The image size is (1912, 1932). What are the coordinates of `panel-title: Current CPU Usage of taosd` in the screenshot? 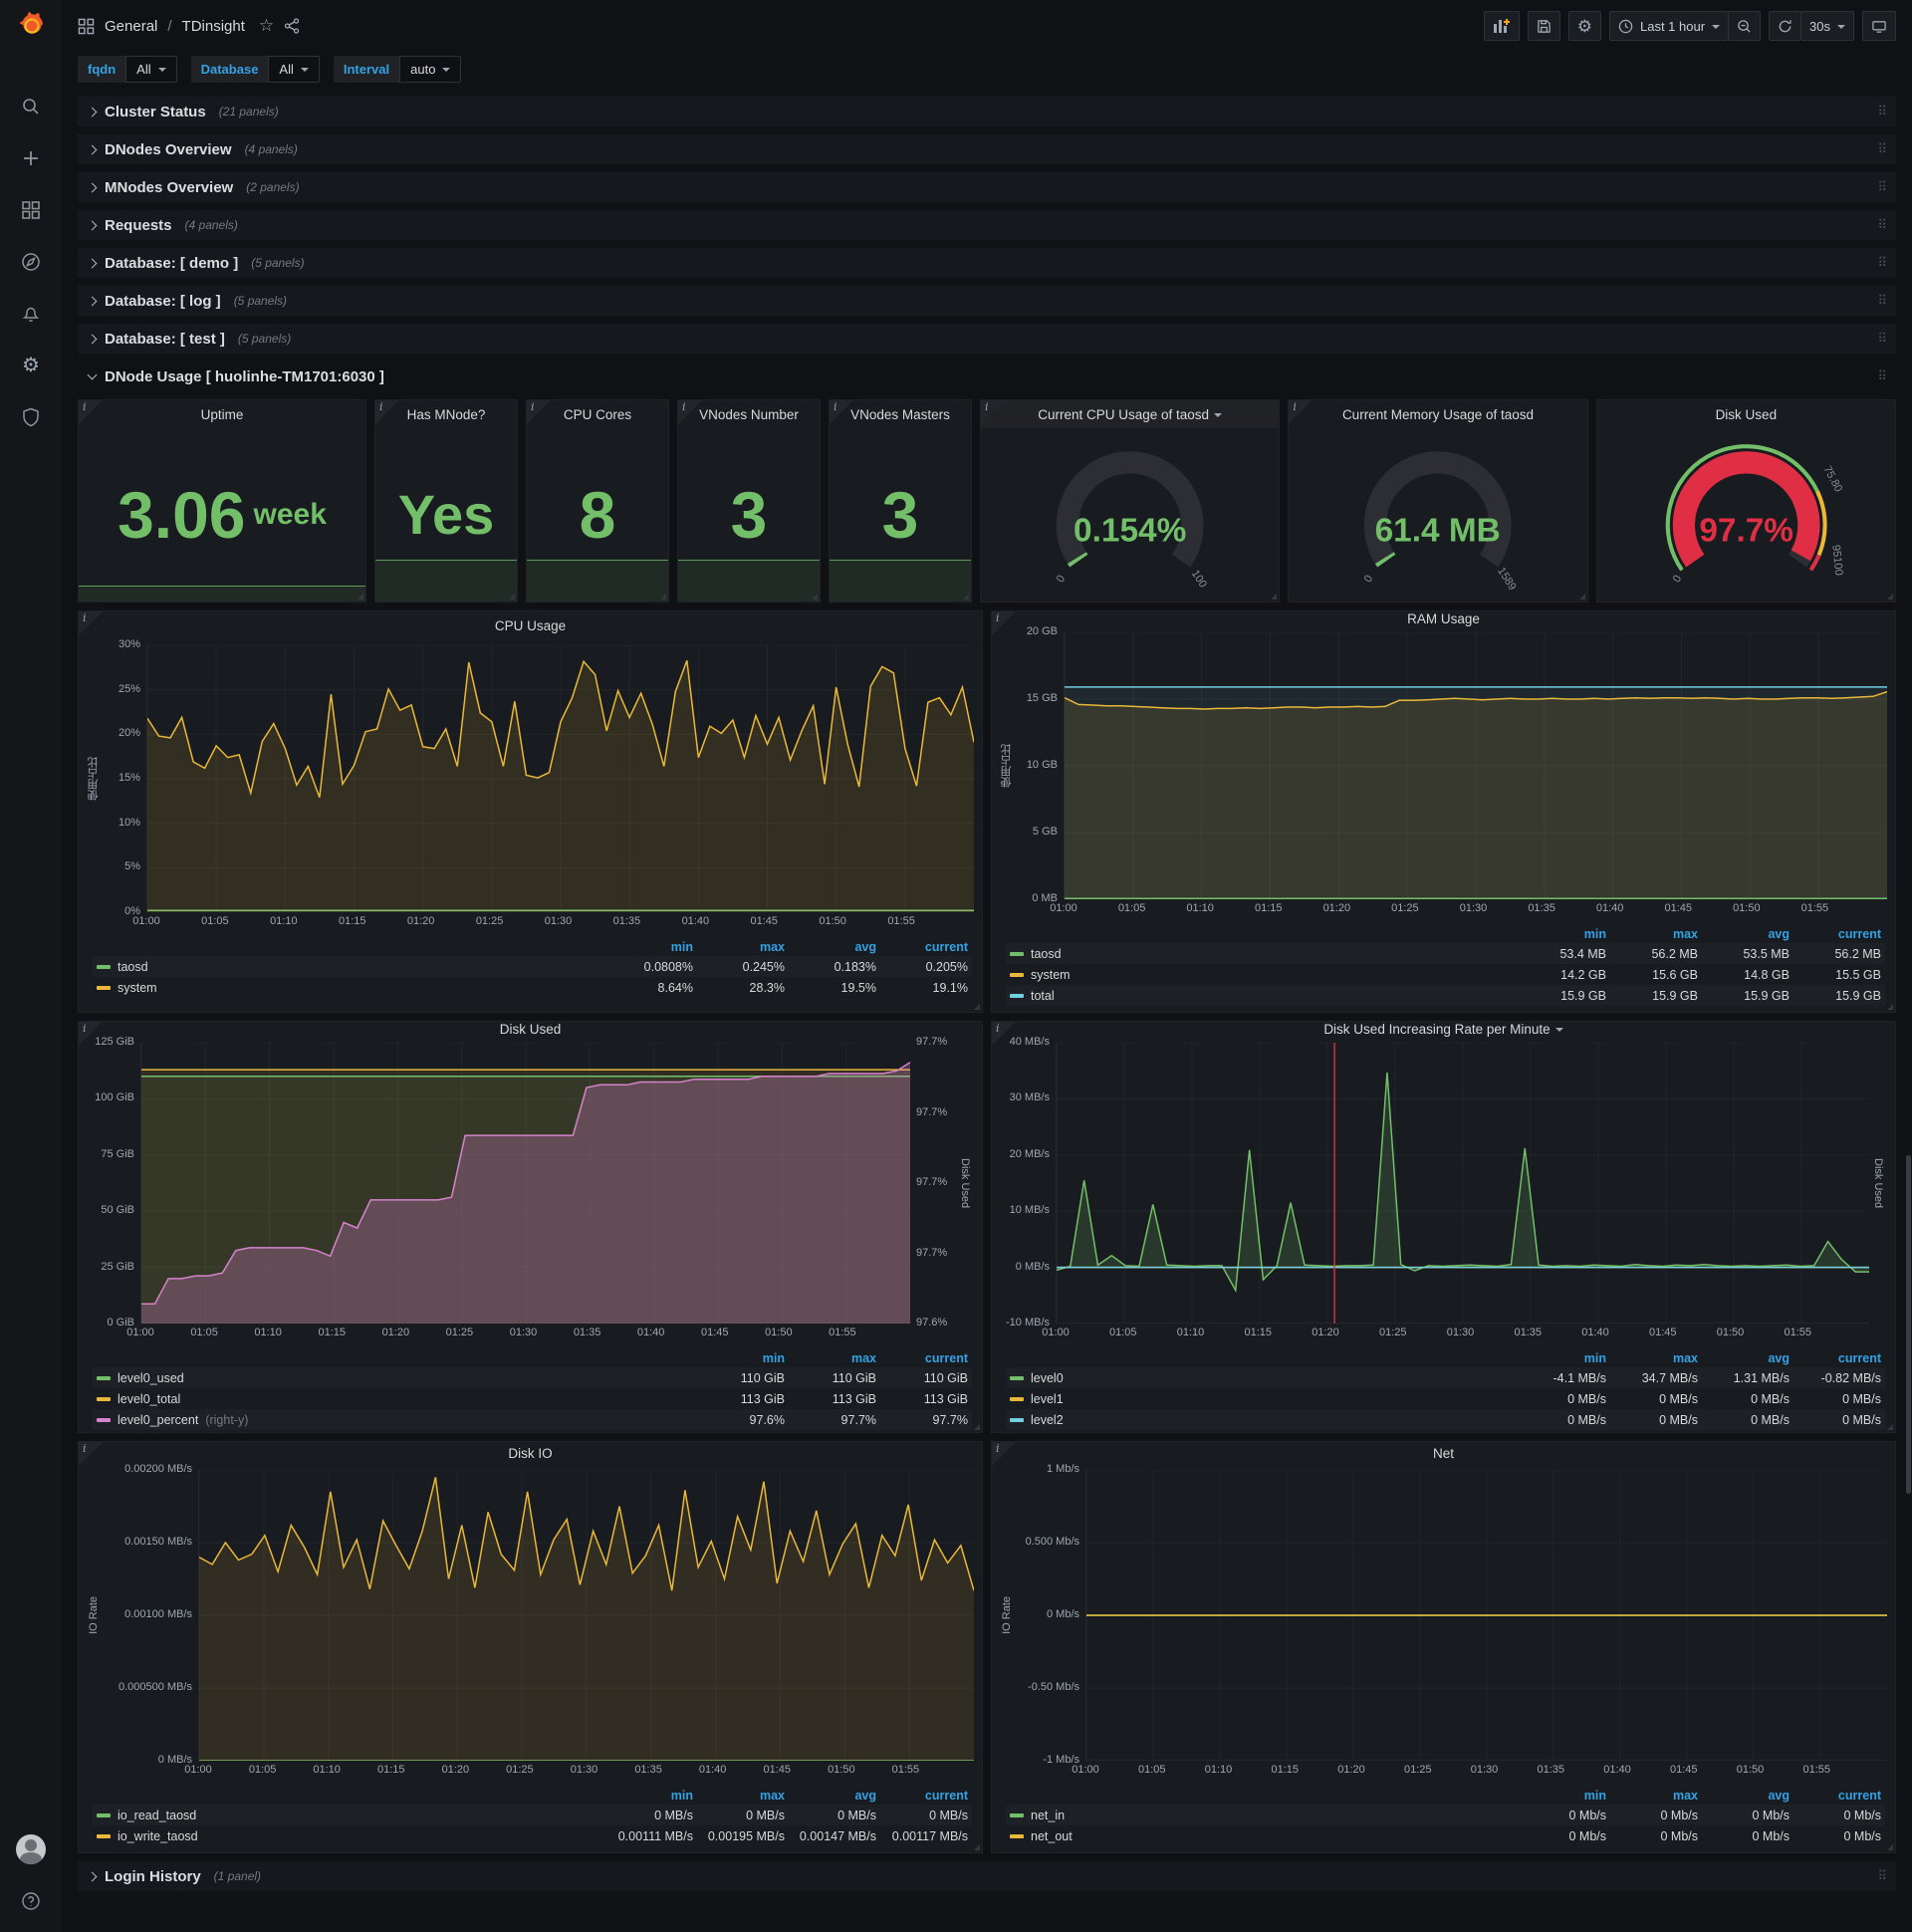 It's located at (1130, 414).